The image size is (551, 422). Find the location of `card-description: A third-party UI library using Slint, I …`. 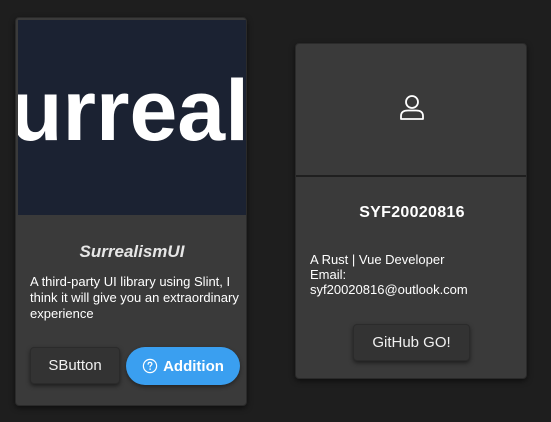

card-description: A third-party UI library using Slint, I … is located at coordinates (134, 297).